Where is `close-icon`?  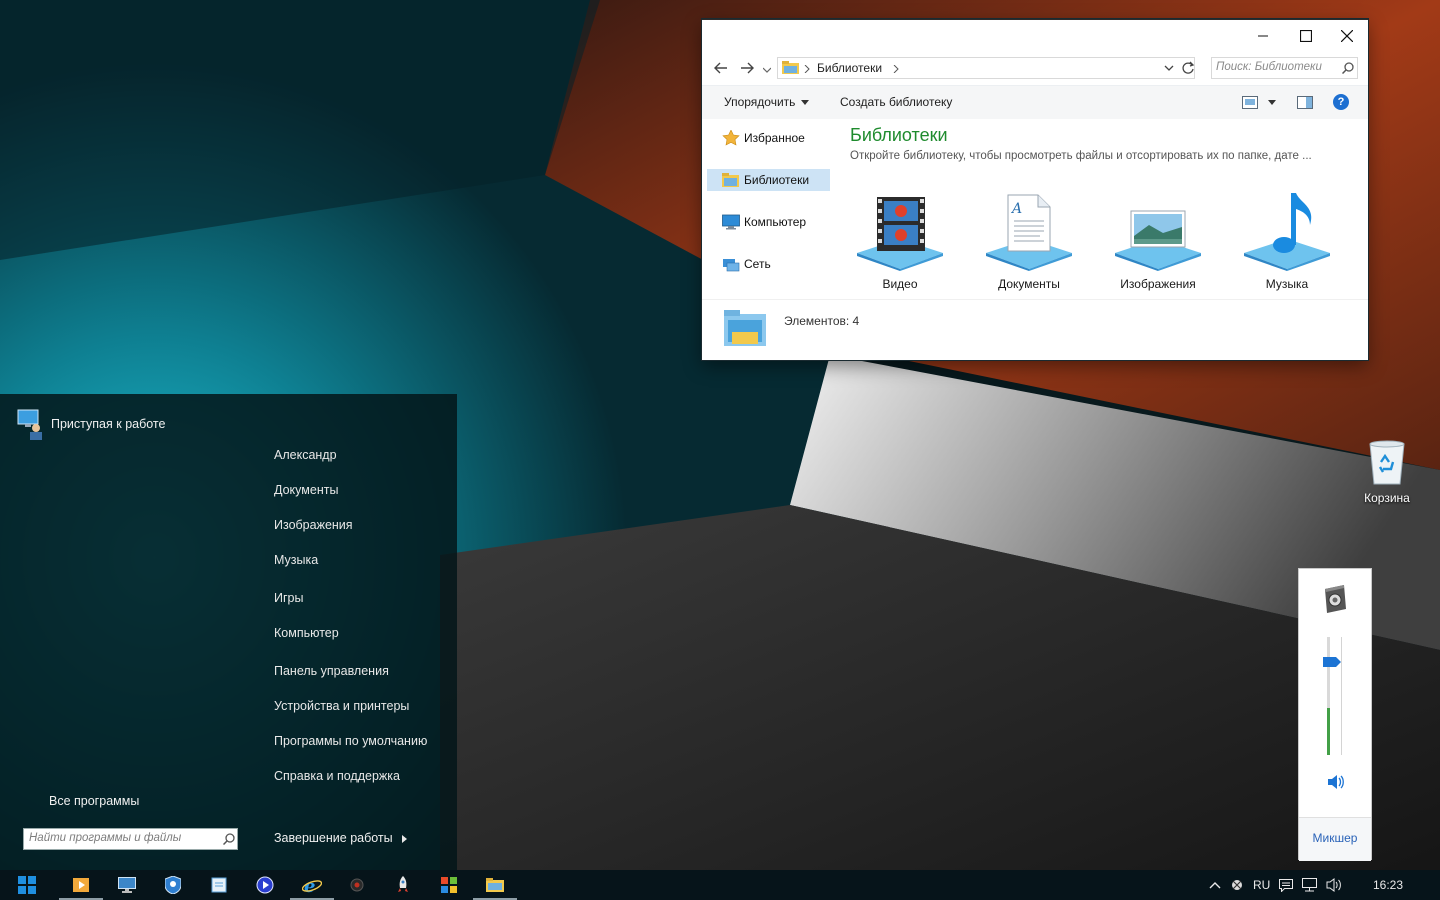
close-icon is located at coordinates (1347, 36).